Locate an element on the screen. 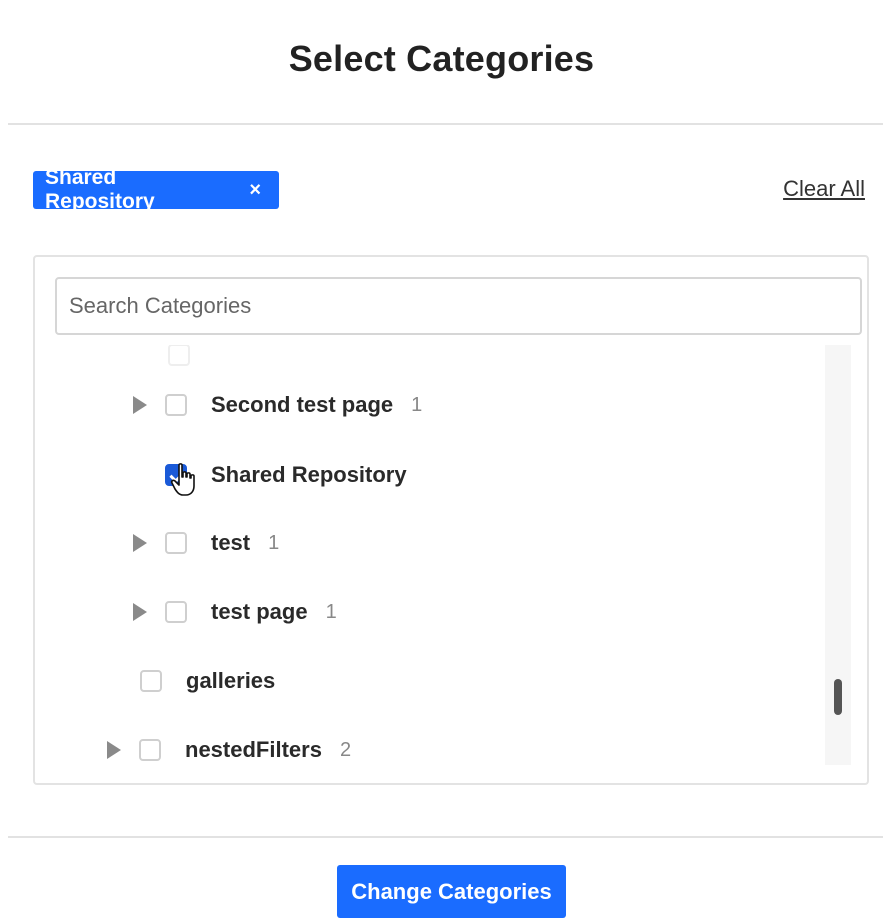 This screenshot has height=922, width=883. chip-label: Shared Repository is located at coordinates (100, 189).